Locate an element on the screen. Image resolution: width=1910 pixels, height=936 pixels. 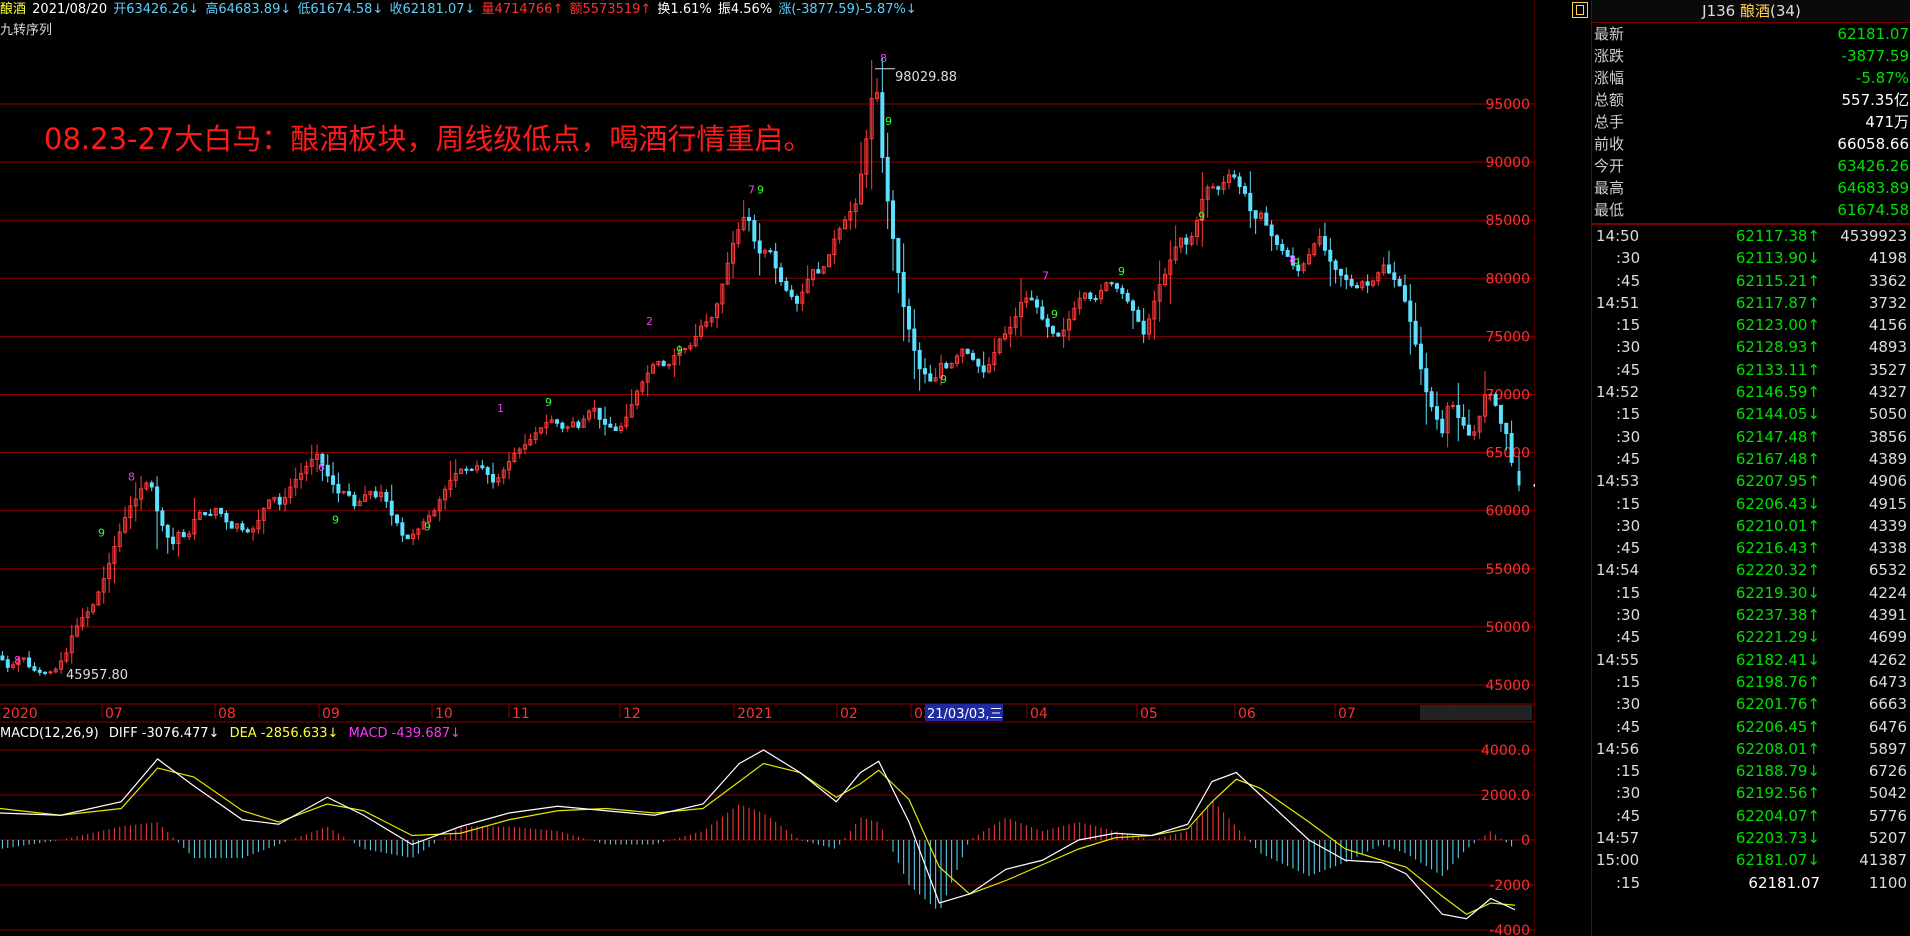
tick-price: 62198.76↑ is located at coordinates (1777, 681).